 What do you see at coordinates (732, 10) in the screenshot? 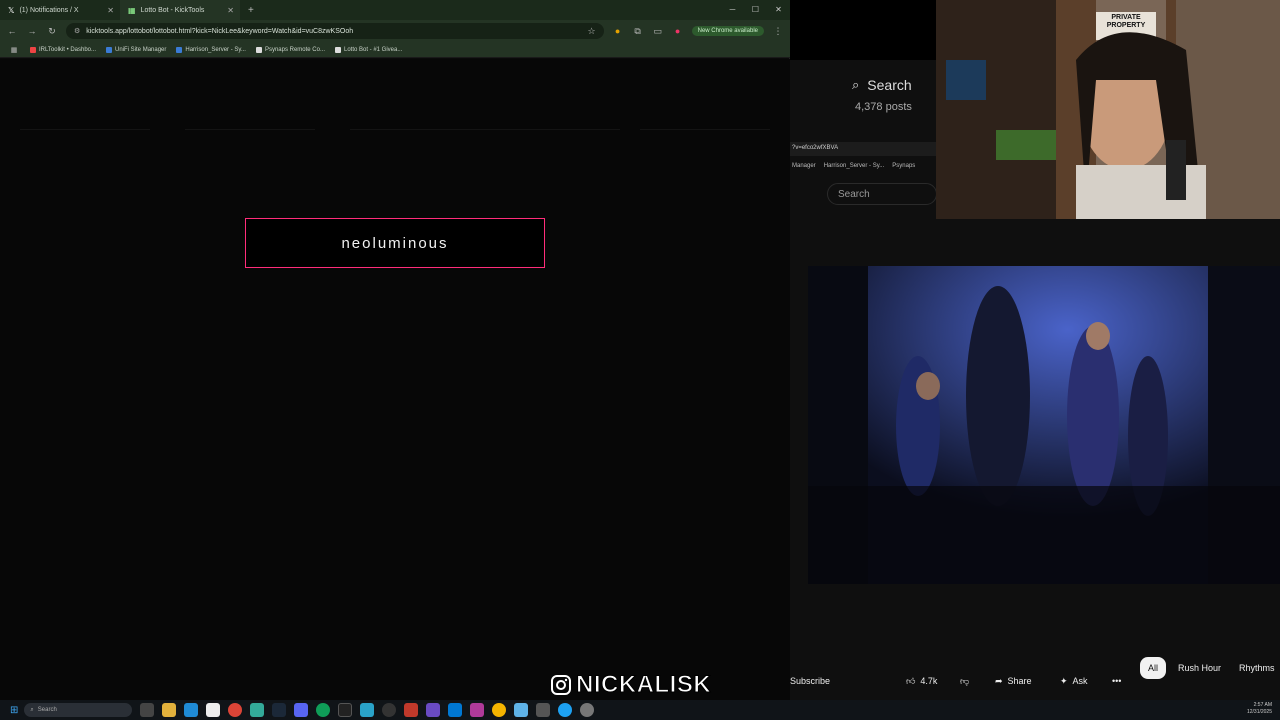
I see `minimize-icon: ─` at bounding box center [732, 10].